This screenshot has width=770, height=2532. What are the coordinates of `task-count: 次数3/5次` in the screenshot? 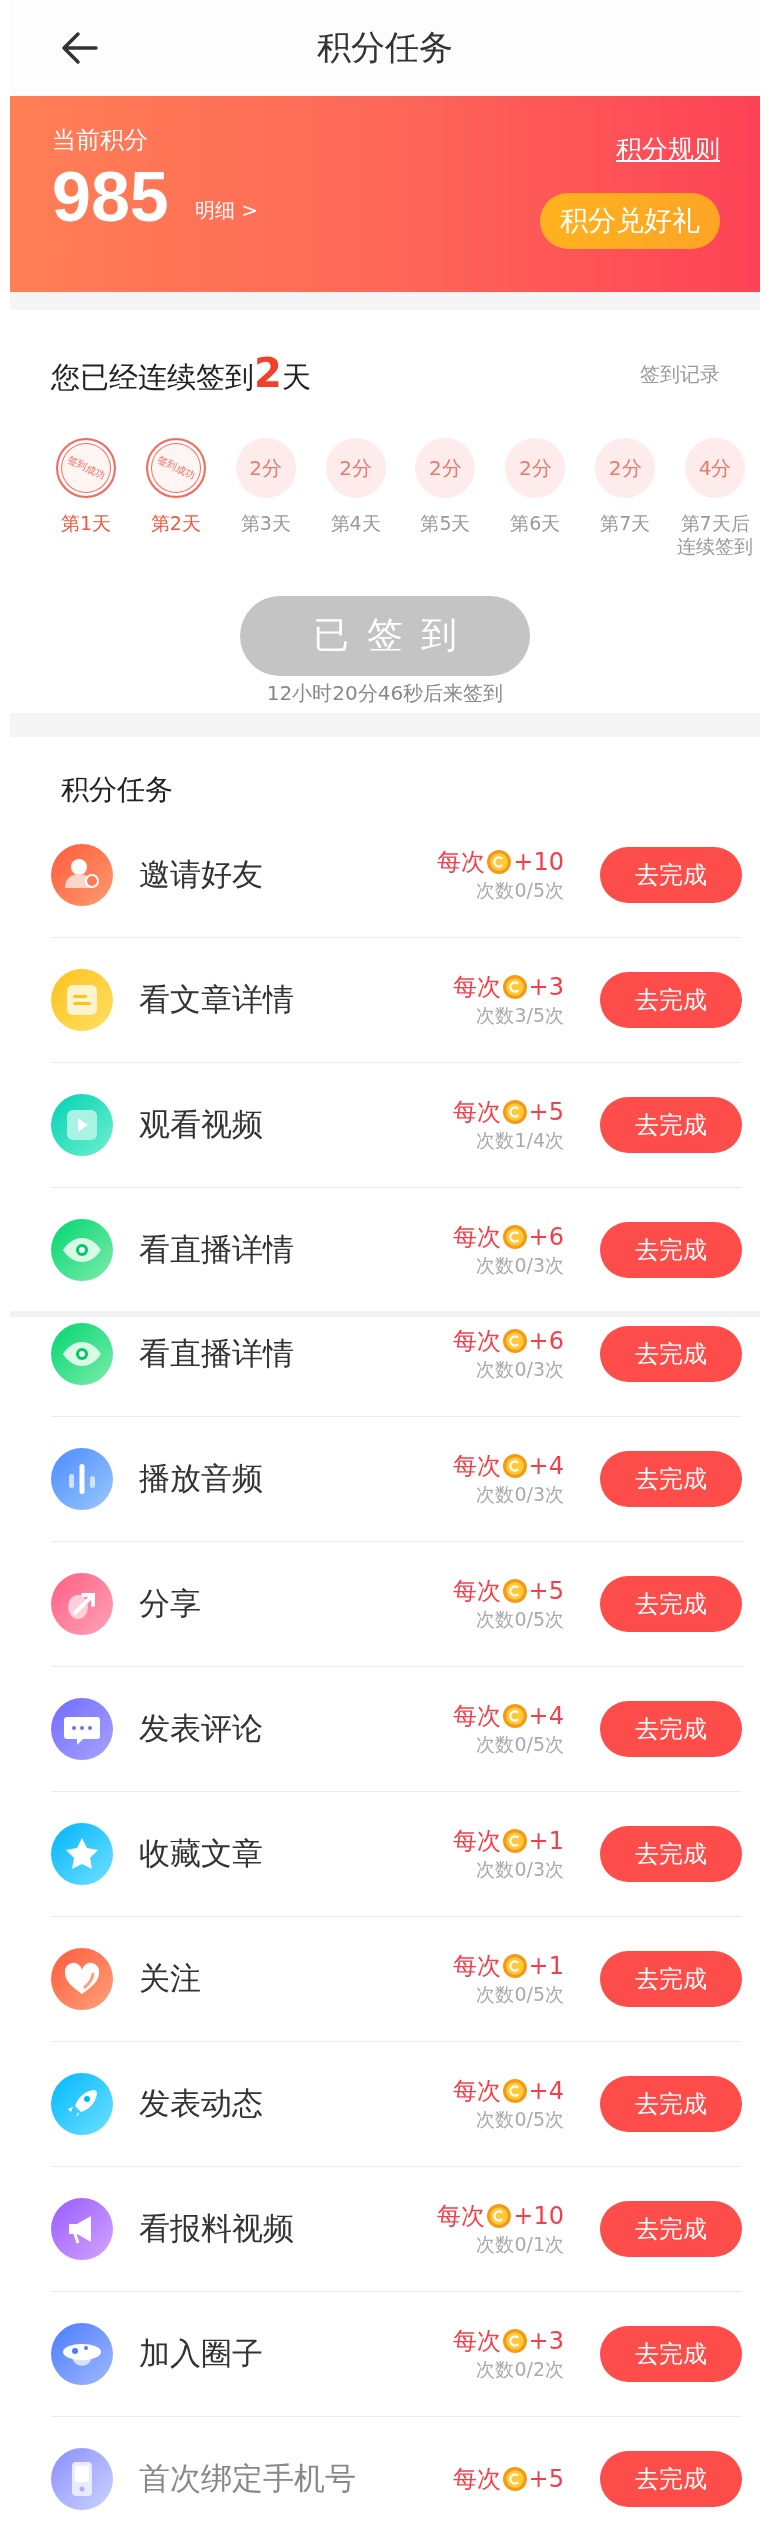 It's located at (520, 1015).